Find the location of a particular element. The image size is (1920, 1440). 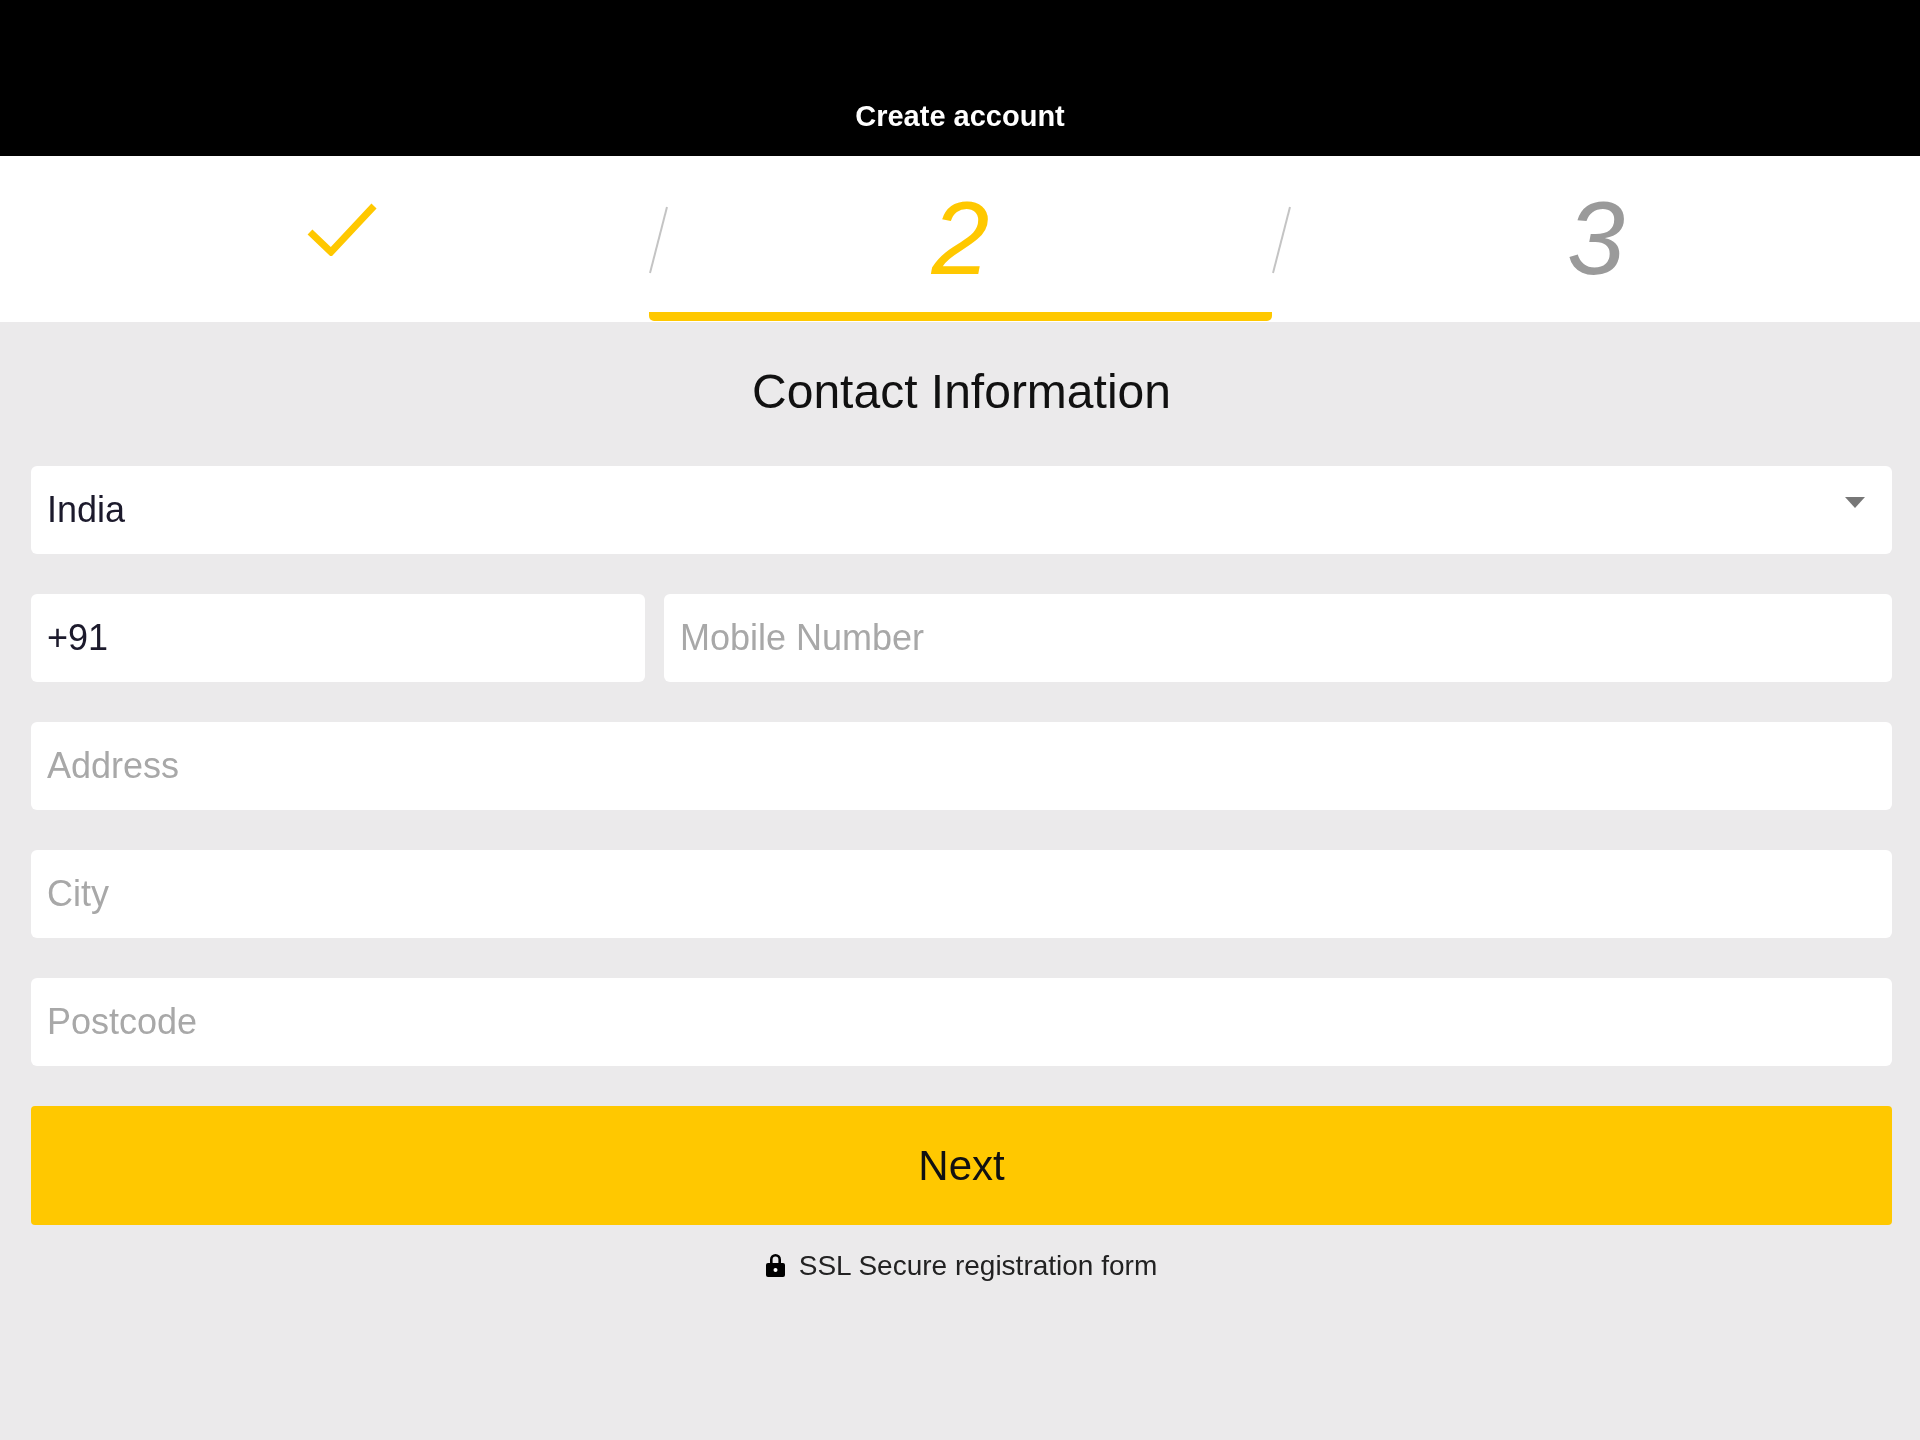

secure-note: SSL Secure registration form is located at coordinates (978, 1265).